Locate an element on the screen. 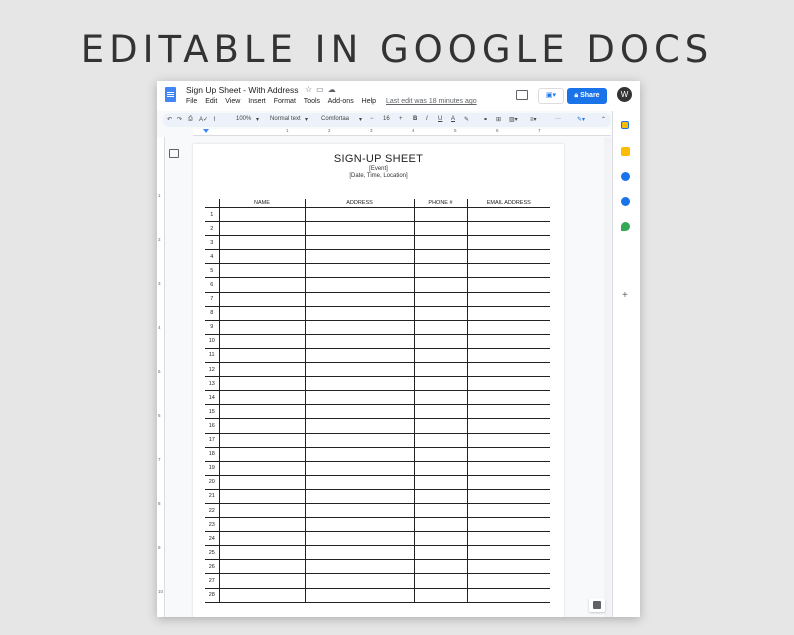 The image size is (794, 635). print-icon: ⎙ is located at coordinates (190, 119).